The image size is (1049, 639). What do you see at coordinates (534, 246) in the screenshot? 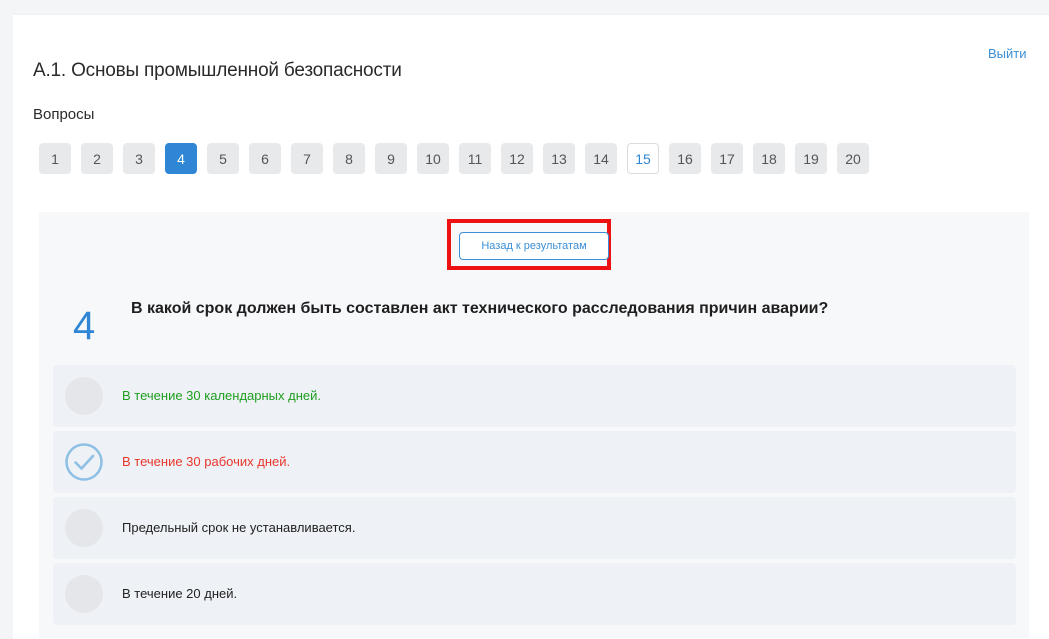
I see `back-to-results-button: Назад к результатам` at bounding box center [534, 246].